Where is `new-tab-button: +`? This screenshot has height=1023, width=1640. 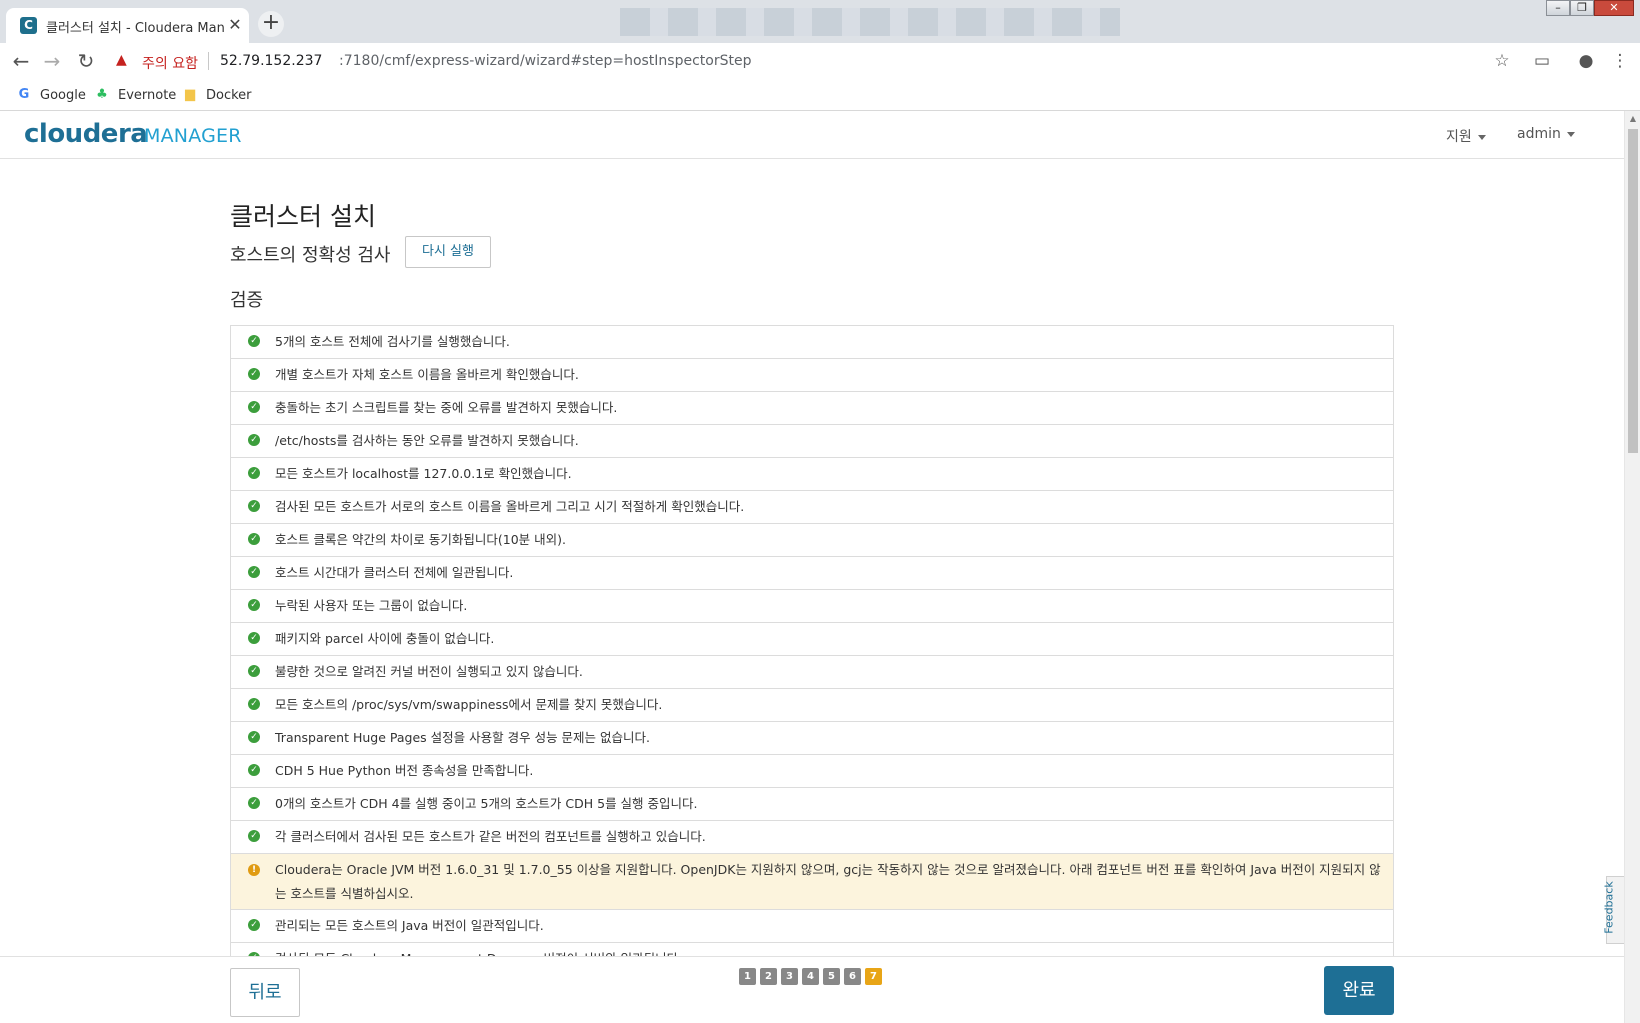 new-tab-button: + is located at coordinates (271, 24).